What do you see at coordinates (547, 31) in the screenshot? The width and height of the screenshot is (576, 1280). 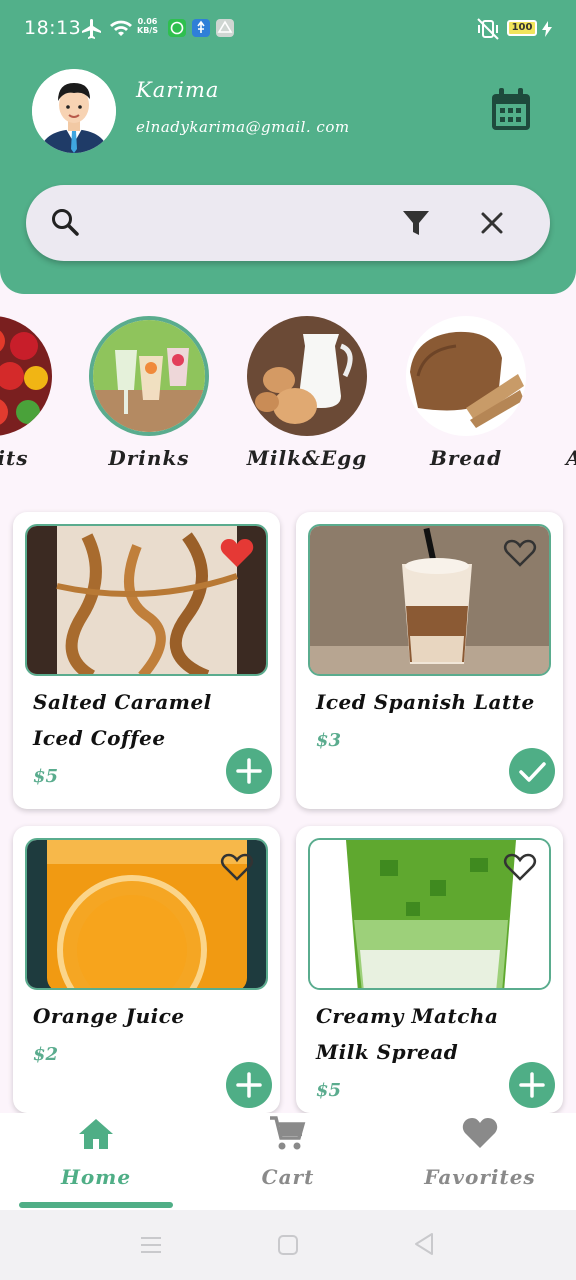 I see `charging-icon` at bounding box center [547, 31].